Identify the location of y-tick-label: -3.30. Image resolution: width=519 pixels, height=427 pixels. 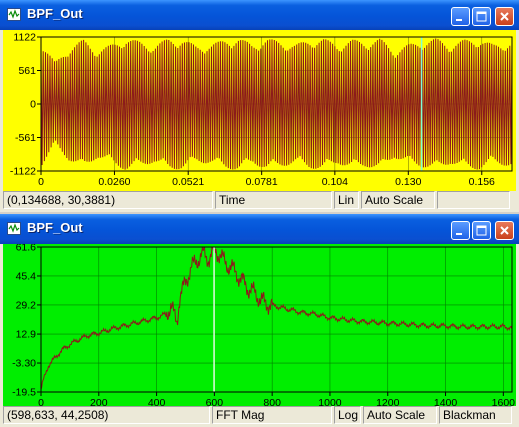
(24, 364).